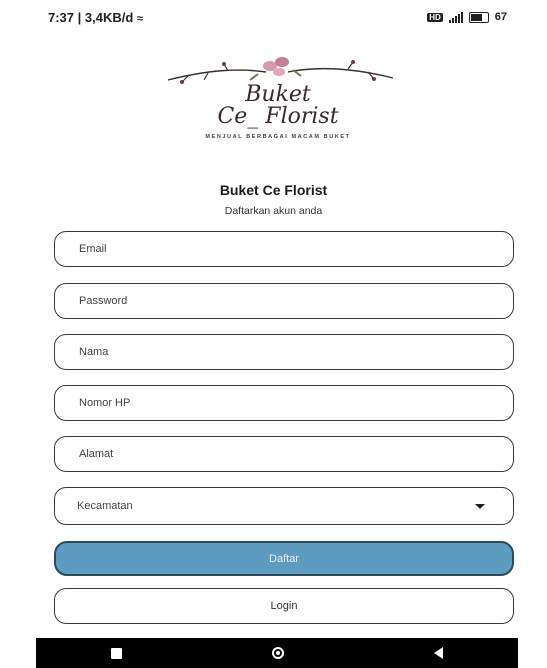 The width and height of the screenshot is (547, 668). What do you see at coordinates (273, 190) in the screenshot?
I see `page-title: Buket Ce Florist` at bounding box center [273, 190].